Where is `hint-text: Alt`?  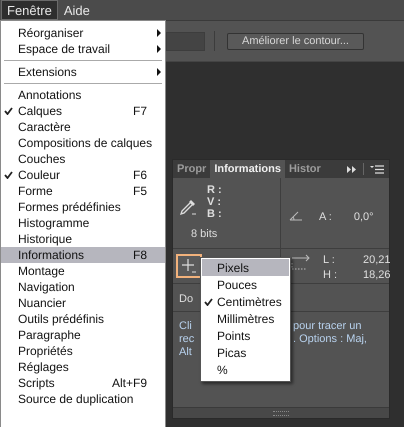 hint-text: Alt is located at coordinates (185, 352).